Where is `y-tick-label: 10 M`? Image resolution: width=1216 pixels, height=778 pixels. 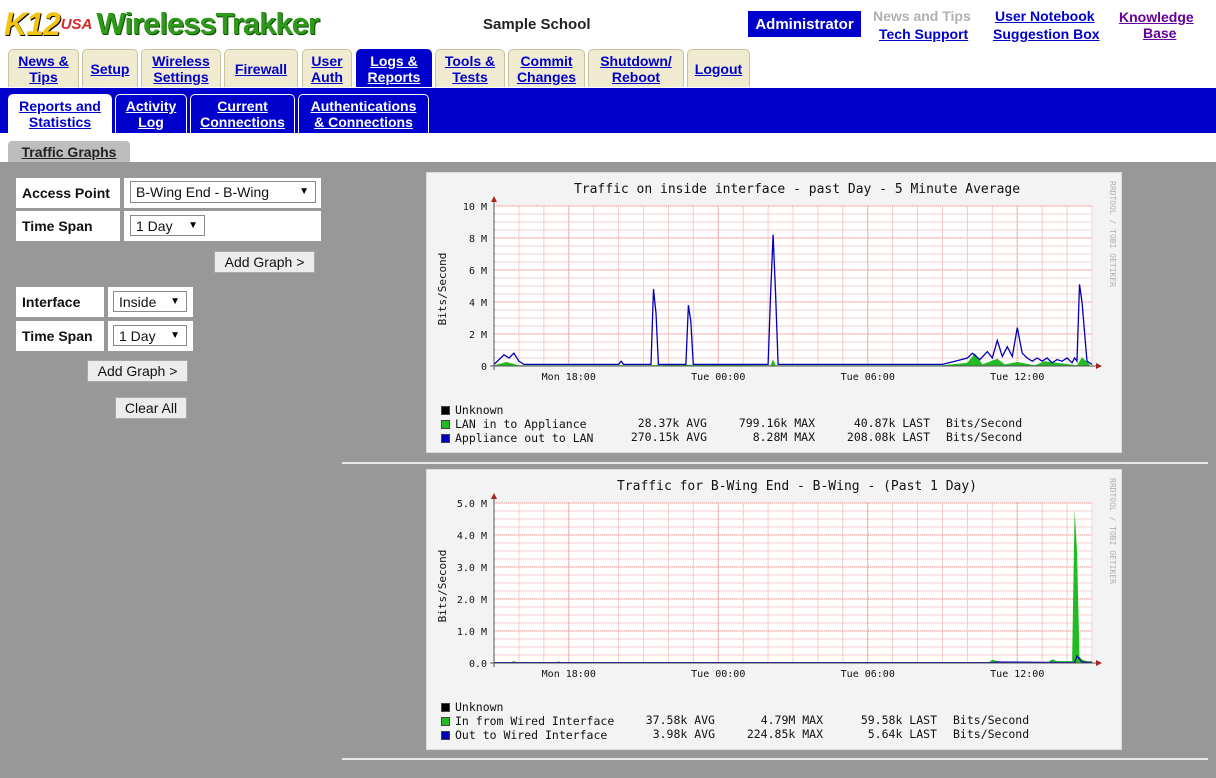 y-tick-label: 10 M is located at coordinates (475, 207).